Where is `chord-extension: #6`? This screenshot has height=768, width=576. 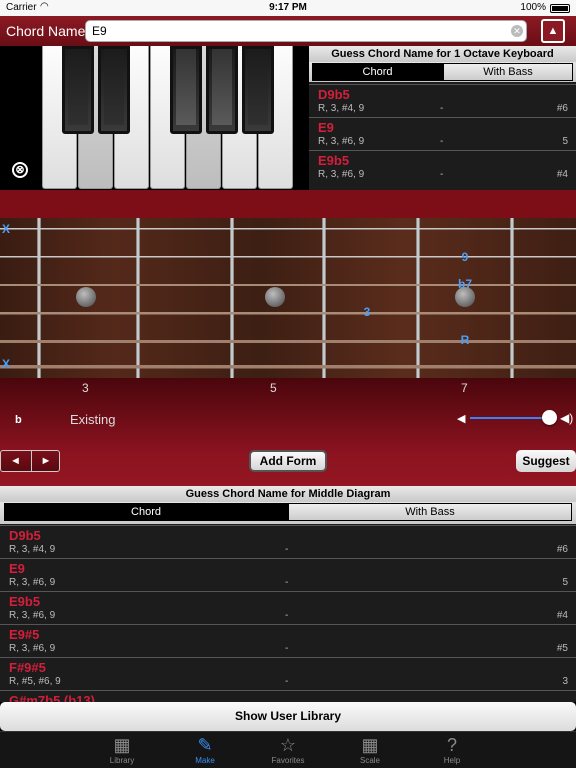
chord-extension: #6 is located at coordinates (562, 108).